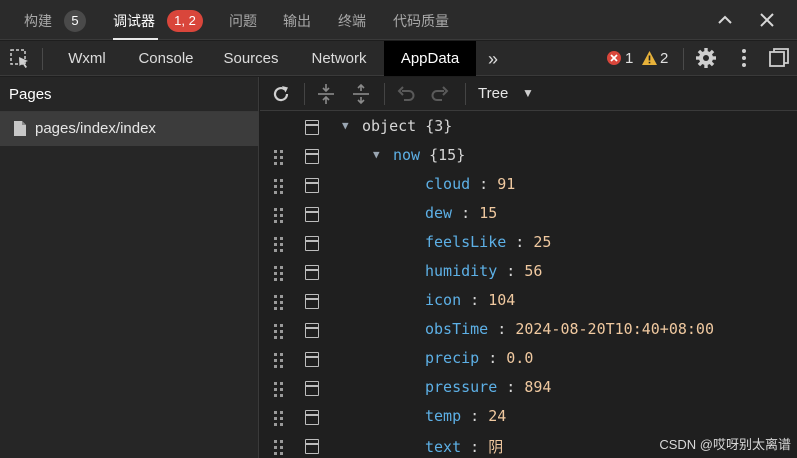 This screenshot has width=797, height=458. Describe the element at coordinates (614, 58) in the screenshot. I see `error-icon` at that location.